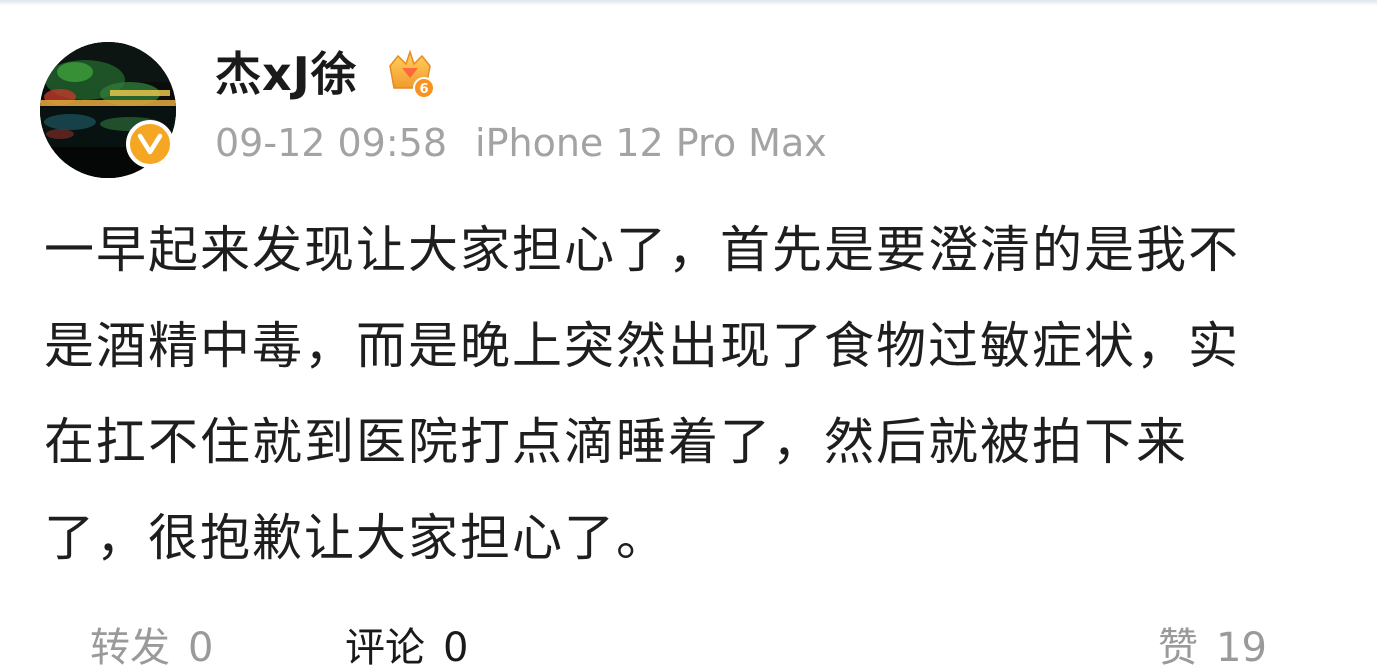 The height and width of the screenshot is (666, 1377). Describe the element at coordinates (201, 645) in the screenshot. I see `repost-count: 0` at that location.